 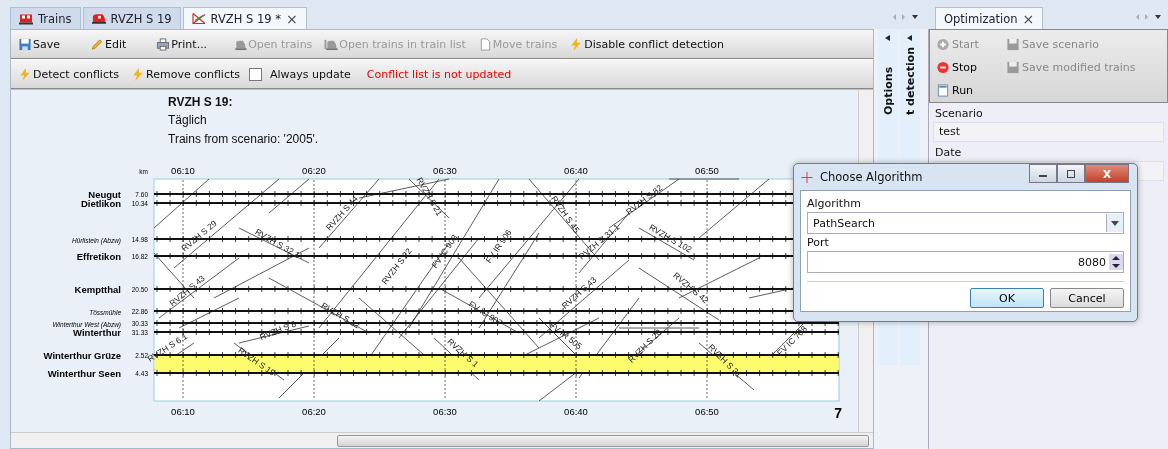 I want to click on checkbox-label: Always update, so click(x=310, y=74).